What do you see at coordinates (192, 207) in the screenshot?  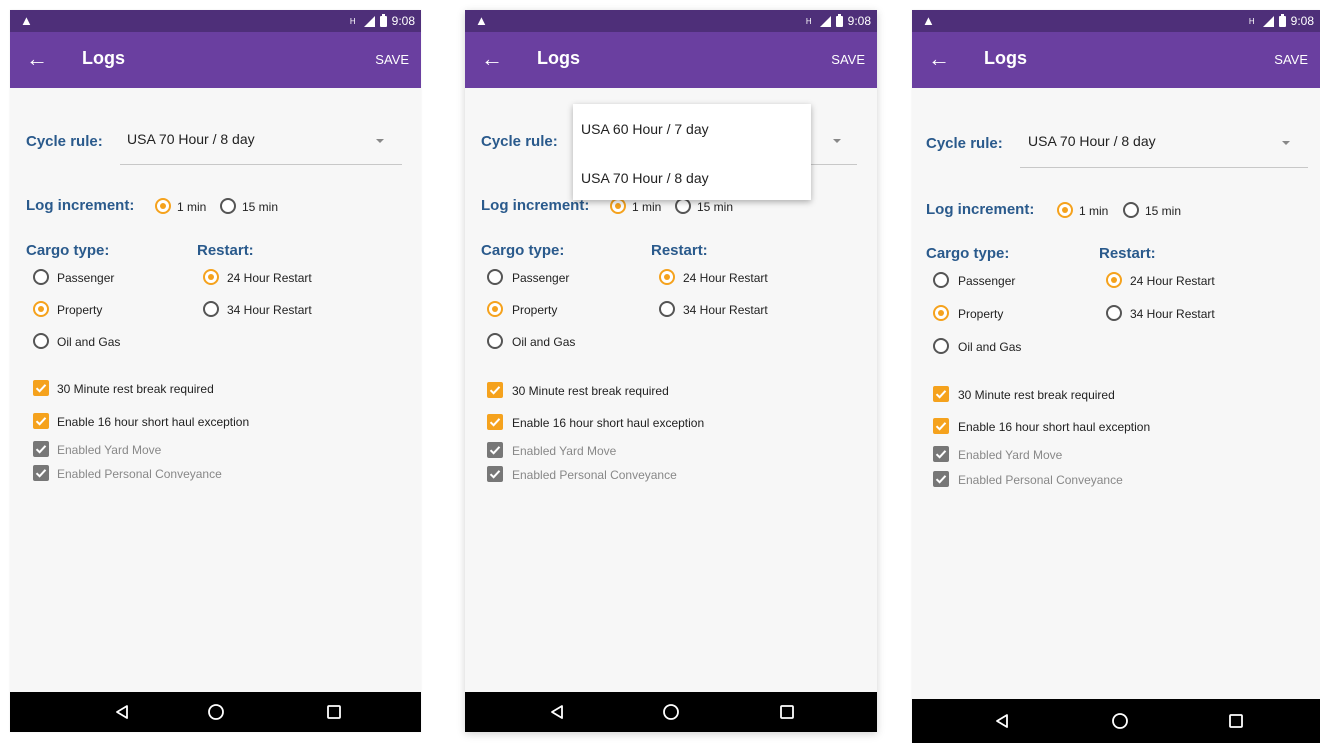 I see `log-increment-1min-label: 1 min` at bounding box center [192, 207].